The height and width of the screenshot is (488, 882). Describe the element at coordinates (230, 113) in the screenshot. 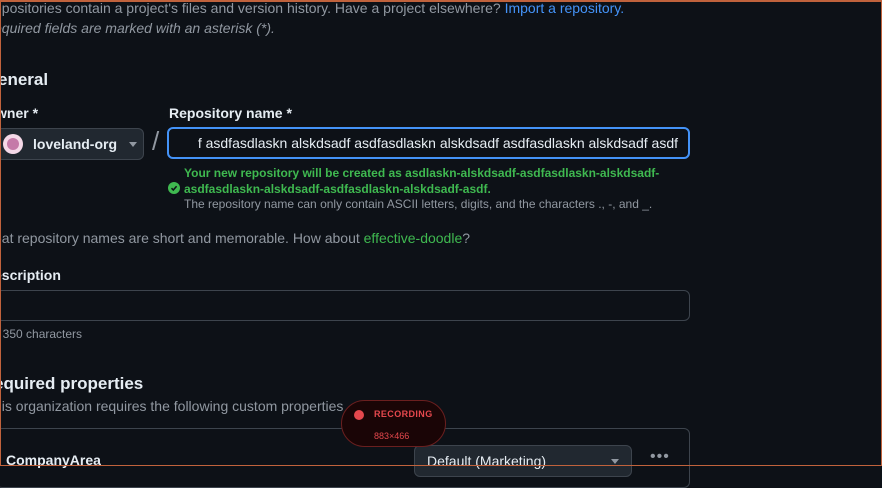

I see `repo-name-label: Repository name *` at that location.